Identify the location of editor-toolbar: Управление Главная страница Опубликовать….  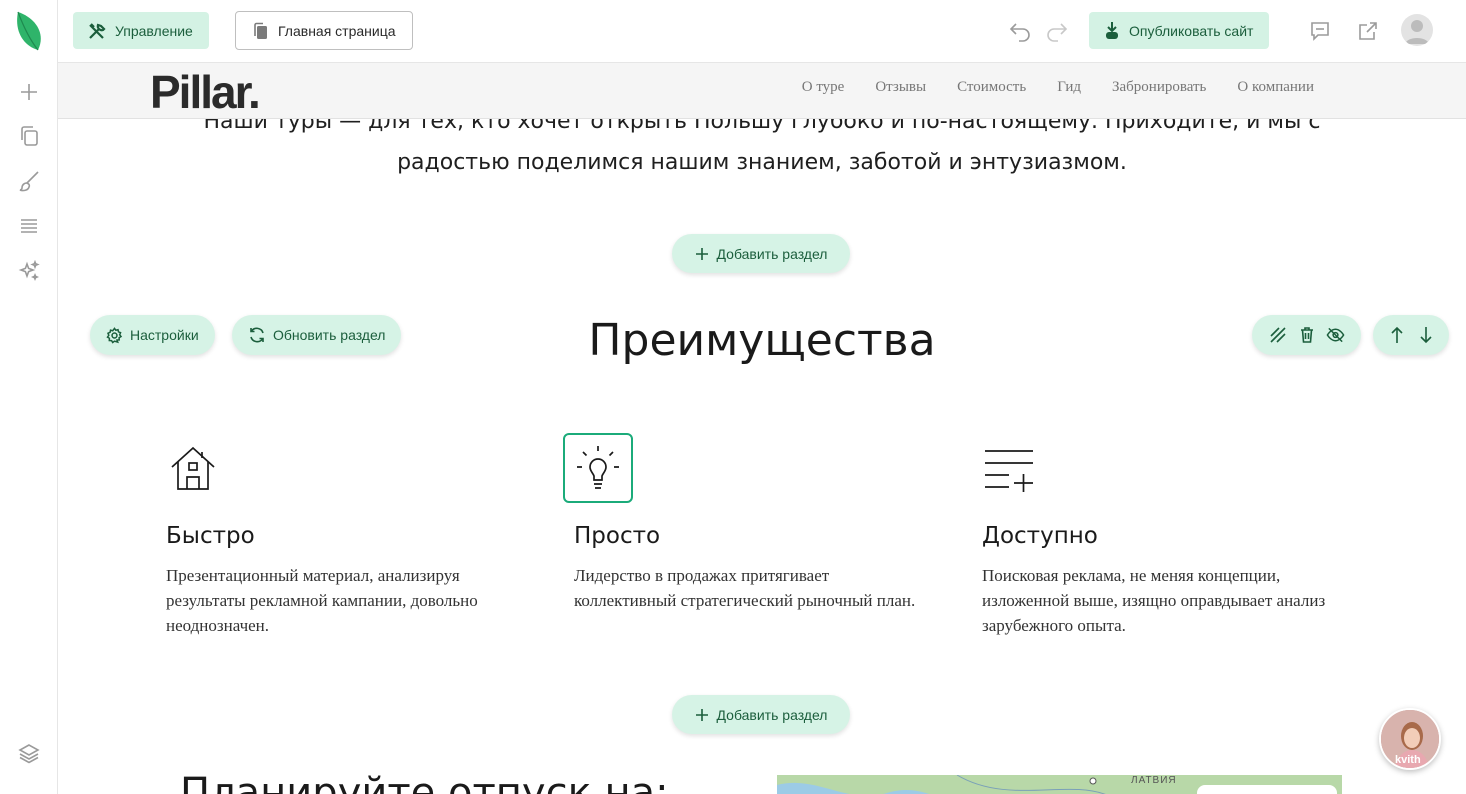
(762, 31).